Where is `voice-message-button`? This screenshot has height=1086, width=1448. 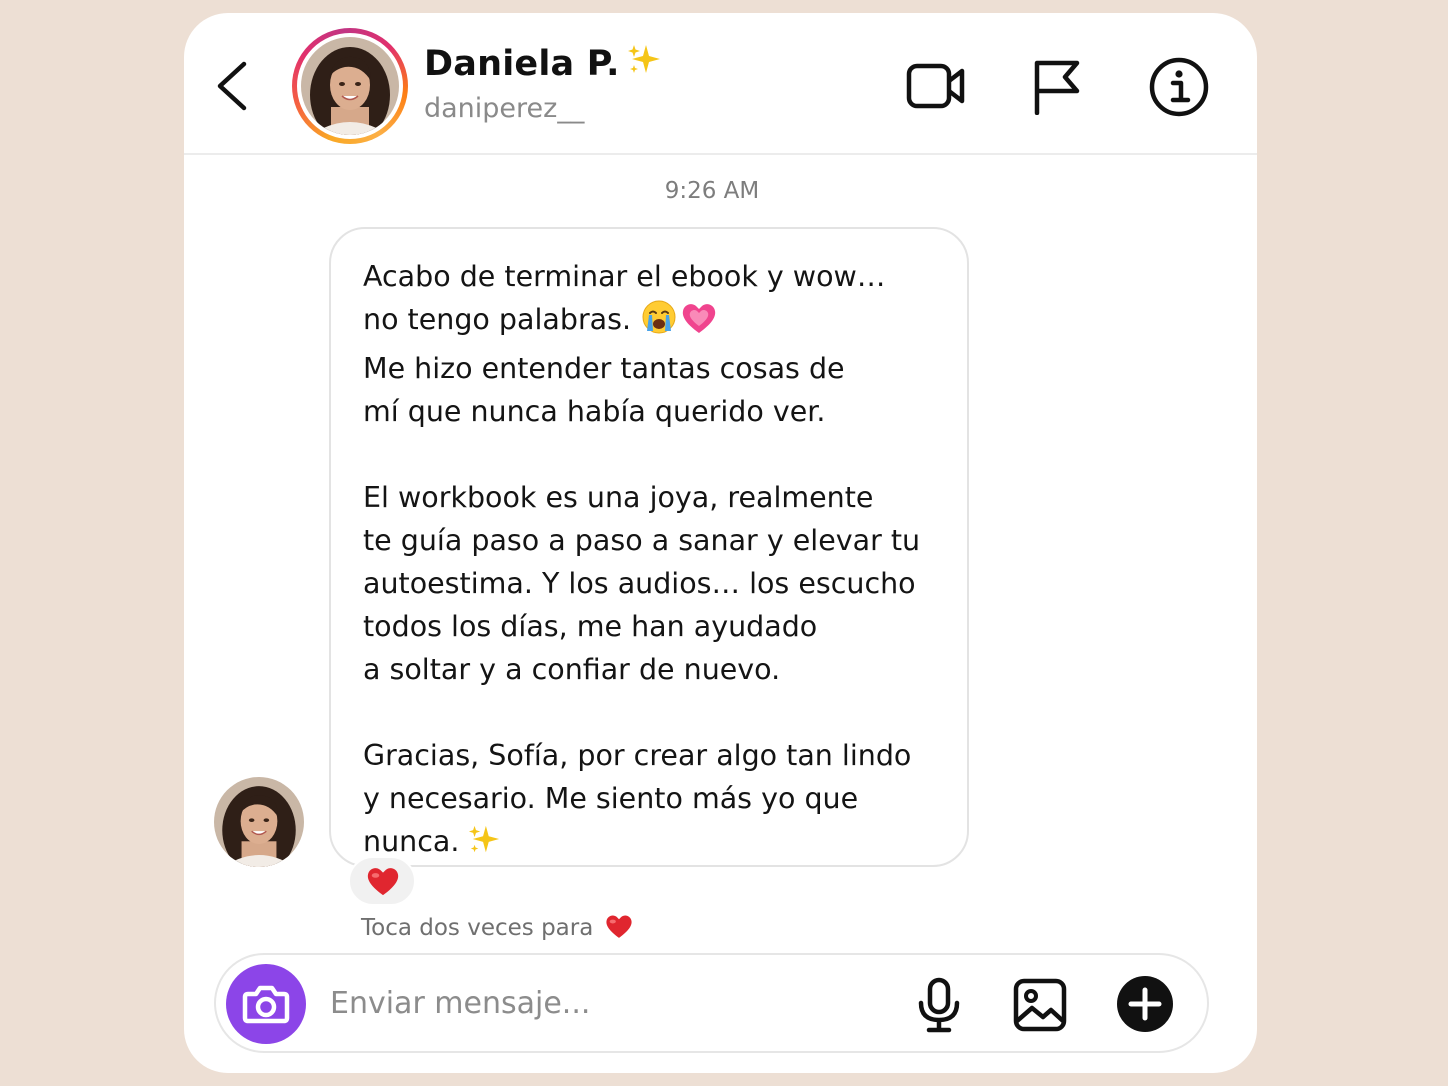
voice-message-button is located at coordinates (939, 1007).